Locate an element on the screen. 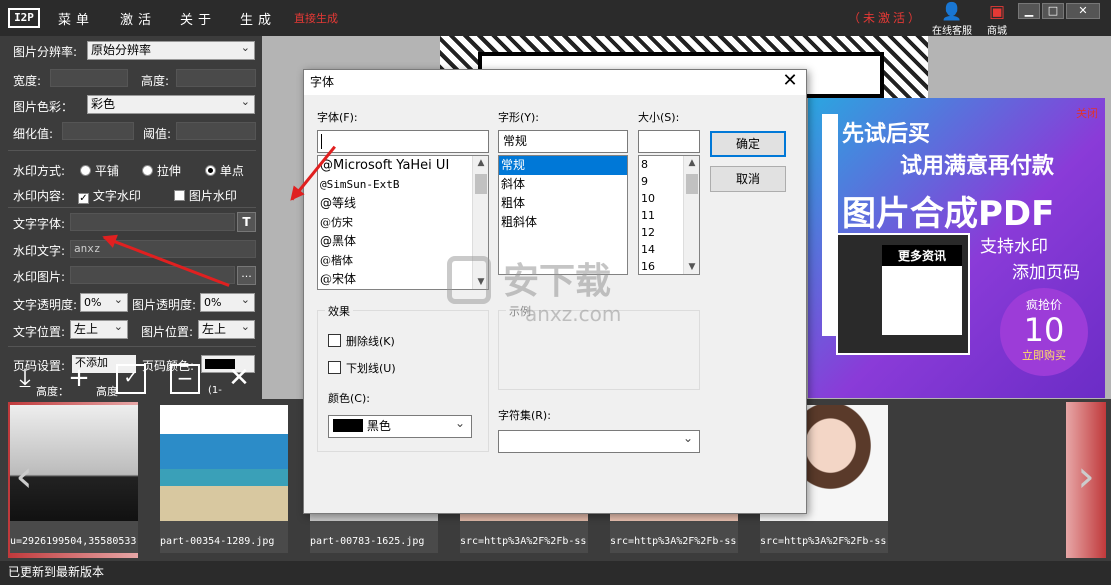 This screenshot has width=1111, height=585. close-button: ✕ is located at coordinates (1083, 11).